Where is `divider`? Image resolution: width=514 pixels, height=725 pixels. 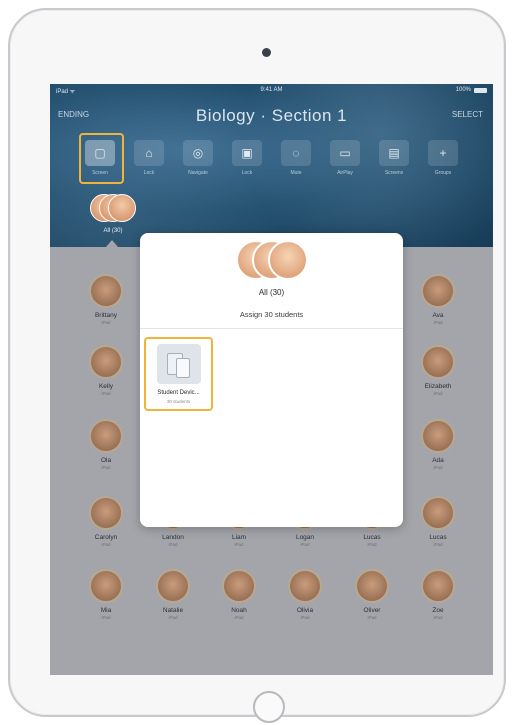 divider is located at coordinates (271, 328).